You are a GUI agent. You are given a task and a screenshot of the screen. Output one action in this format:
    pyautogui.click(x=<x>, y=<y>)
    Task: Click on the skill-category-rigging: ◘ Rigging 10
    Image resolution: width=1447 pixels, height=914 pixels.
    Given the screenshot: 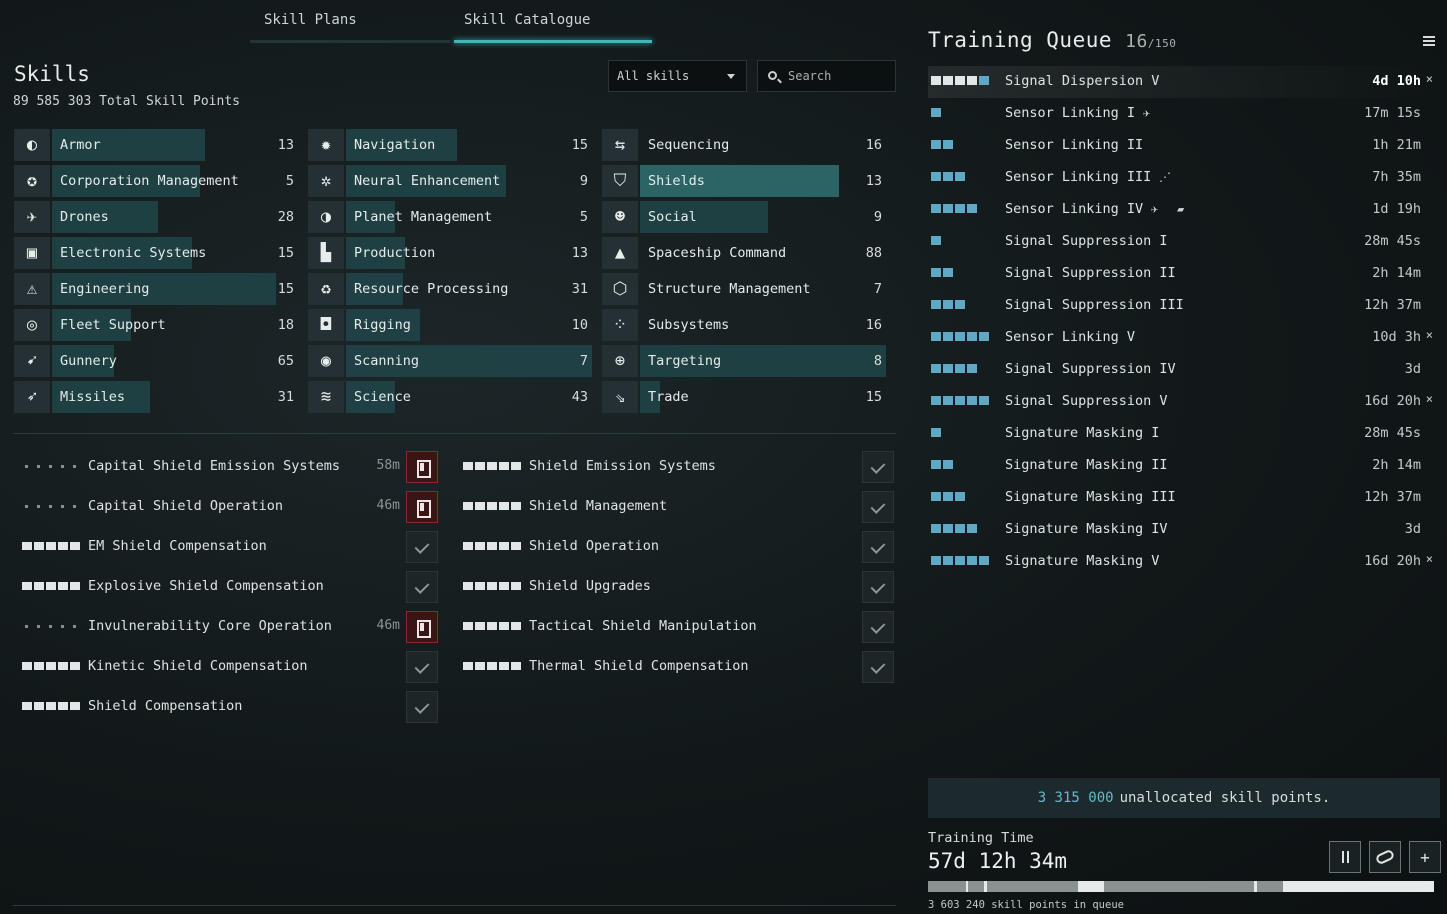 What is the action you would take?
    pyautogui.click(x=448, y=325)
    